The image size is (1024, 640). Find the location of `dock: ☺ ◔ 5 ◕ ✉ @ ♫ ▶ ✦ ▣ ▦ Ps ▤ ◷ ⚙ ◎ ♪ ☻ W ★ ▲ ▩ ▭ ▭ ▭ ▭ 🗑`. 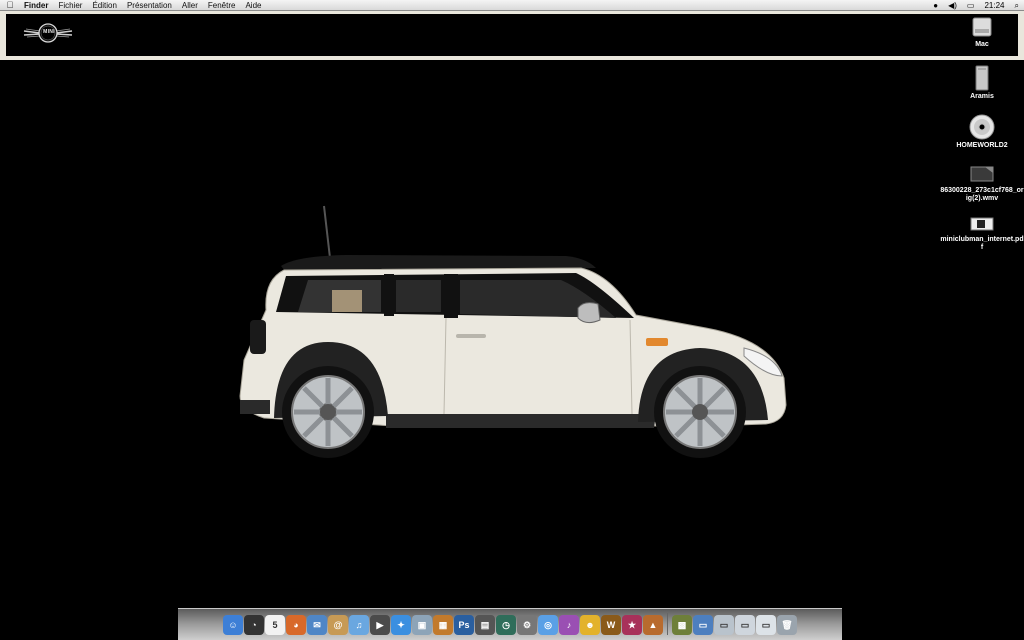

dock: ☺ ◔ 5 ◕ ✉ @ ♫ ▶ ✦ ▣ ▦ Ps ▤ ◷ ⚙ ◎ ♪ ☻ W ★ ▲ ▩ ▭ ▭ ▭ ▭ 🗑 is located at coordinates (510, 624).